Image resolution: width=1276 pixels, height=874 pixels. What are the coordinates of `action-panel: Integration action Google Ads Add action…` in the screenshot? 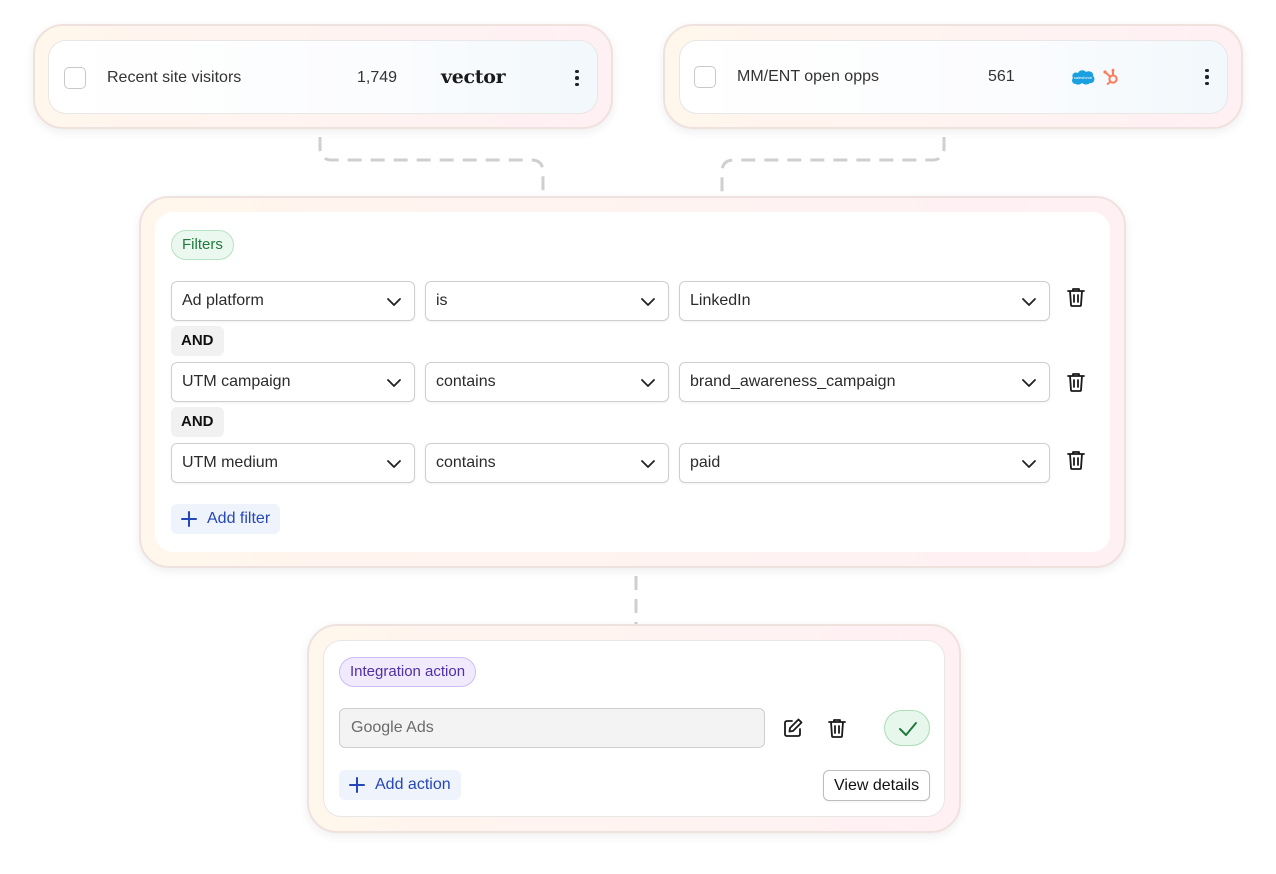 It's located at (634, 728).